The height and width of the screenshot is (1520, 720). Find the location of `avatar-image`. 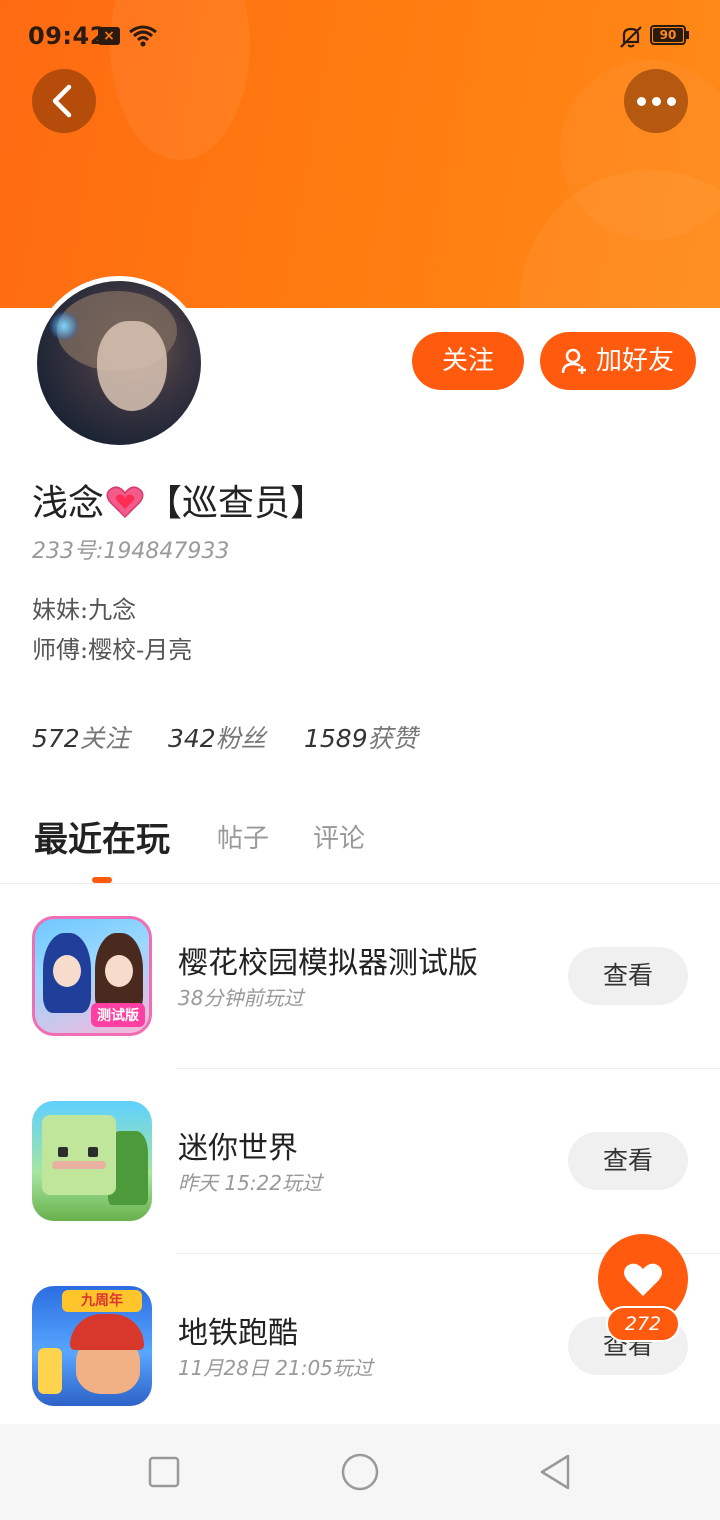

avatar-image is located at coordinates (119, 363).